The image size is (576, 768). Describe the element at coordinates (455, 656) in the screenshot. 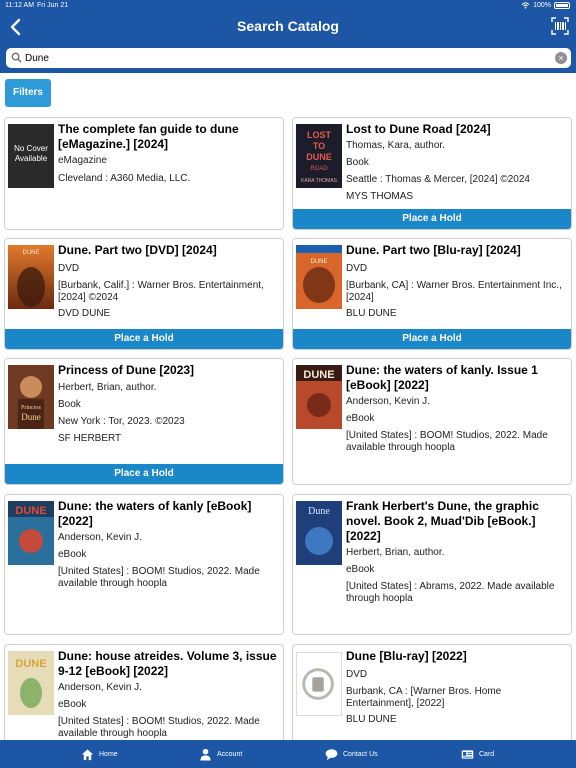

I see `result-title: Dune [Blu-ray] [2022]` at that location.